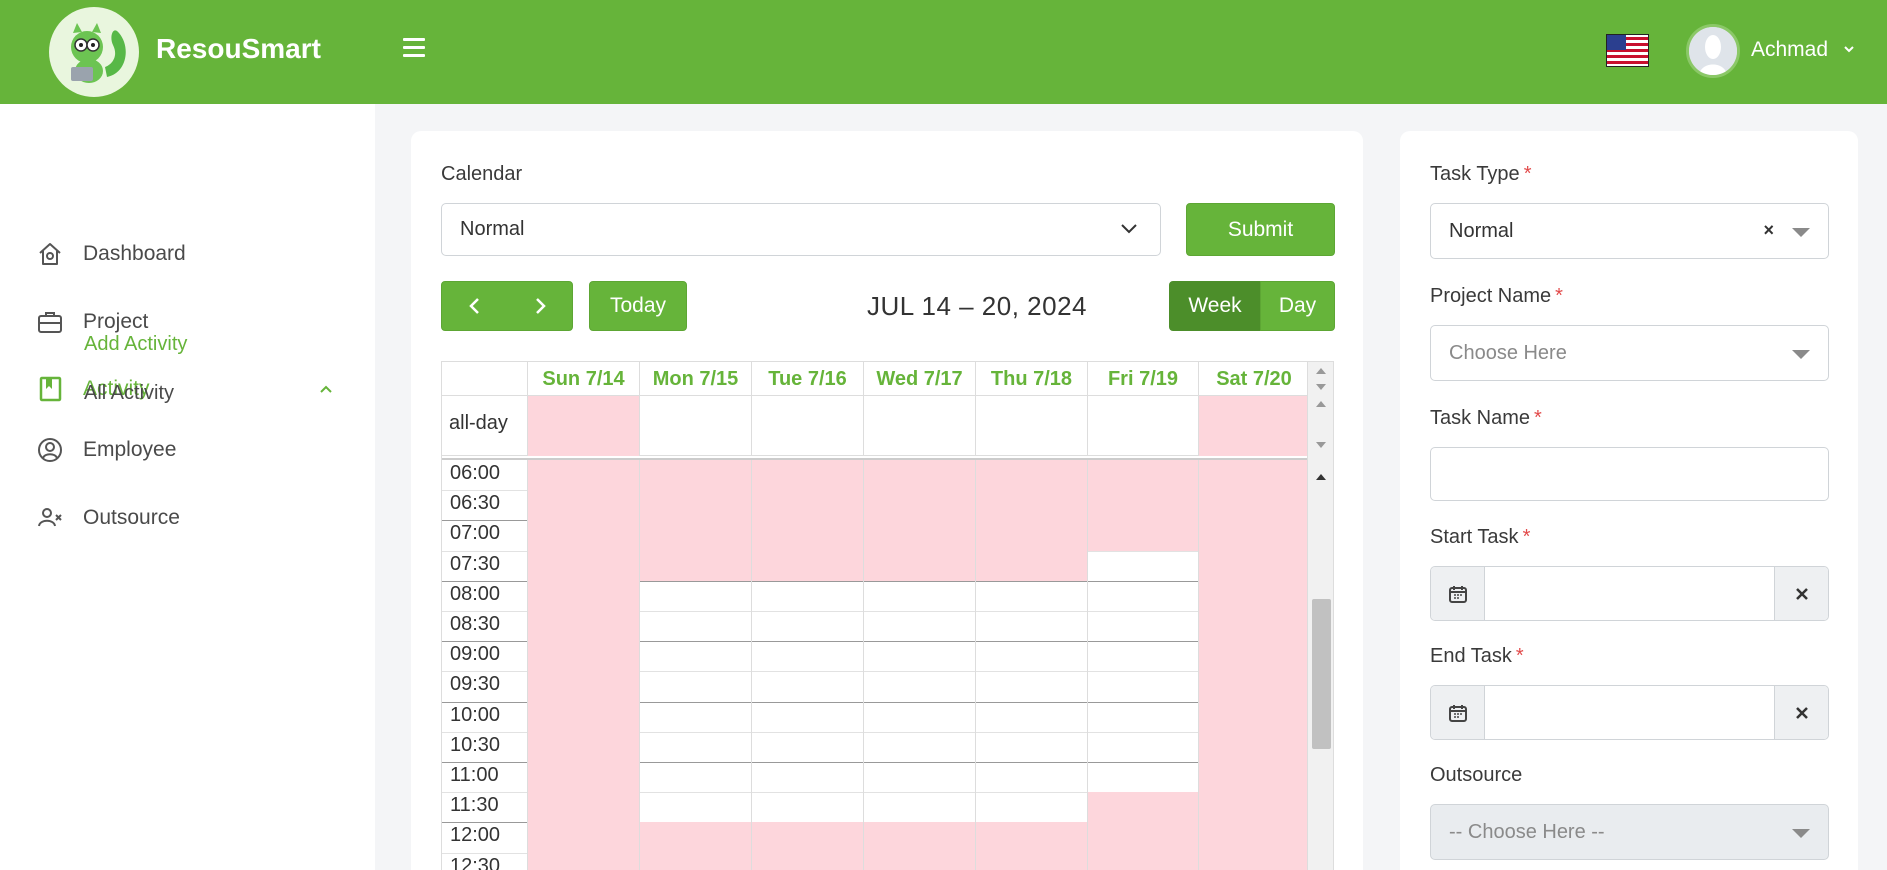 Image resolution: width=1887 pixels, height=870 pixels. I want to click on sidebar-item-dashboard: Dashboard, so click(111, 254).